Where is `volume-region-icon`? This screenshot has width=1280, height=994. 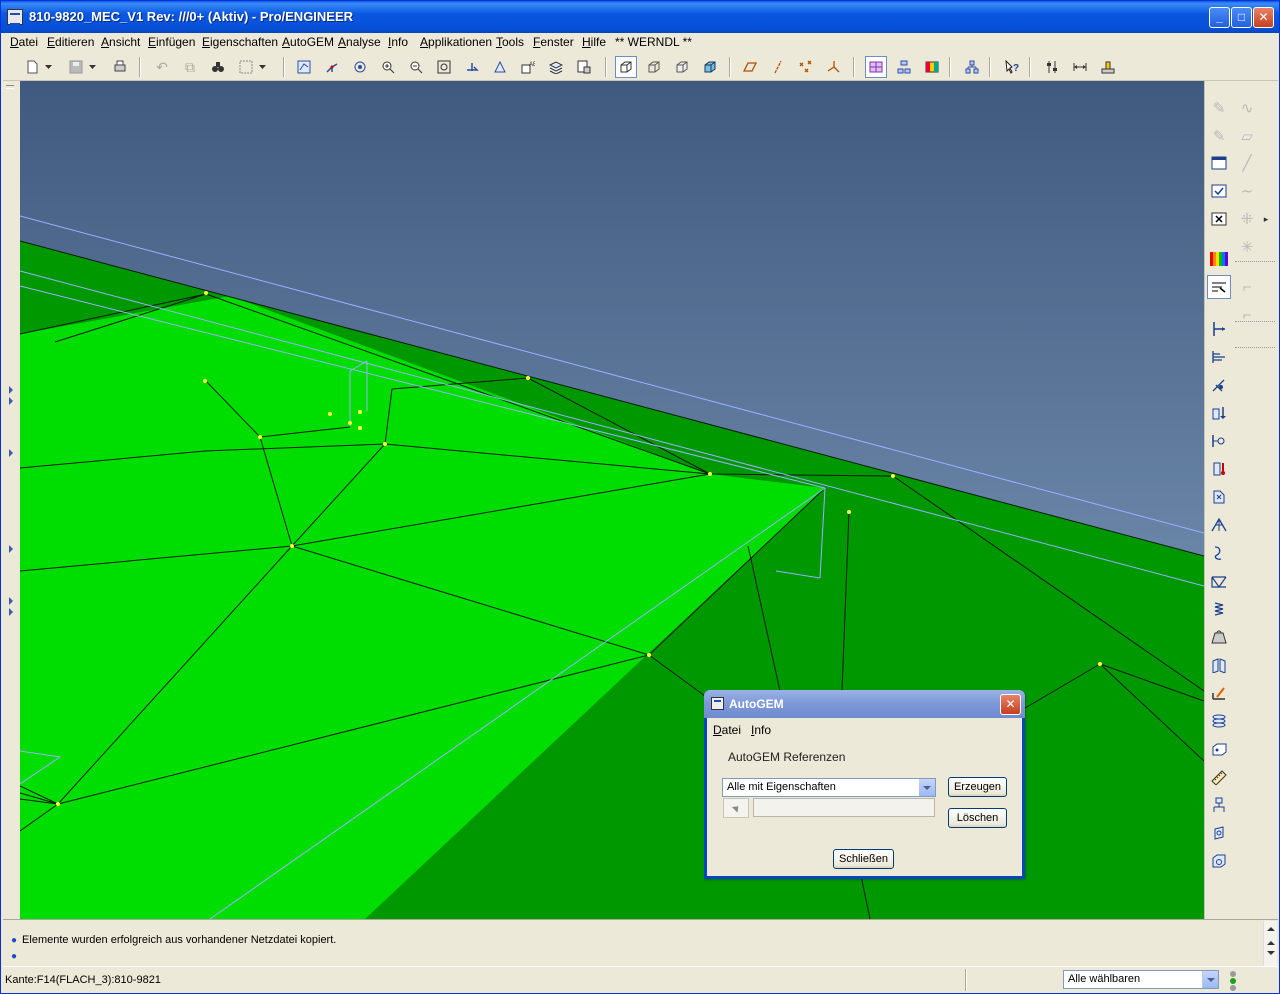
volume-region-icon is located at coordinates (1219, 861).